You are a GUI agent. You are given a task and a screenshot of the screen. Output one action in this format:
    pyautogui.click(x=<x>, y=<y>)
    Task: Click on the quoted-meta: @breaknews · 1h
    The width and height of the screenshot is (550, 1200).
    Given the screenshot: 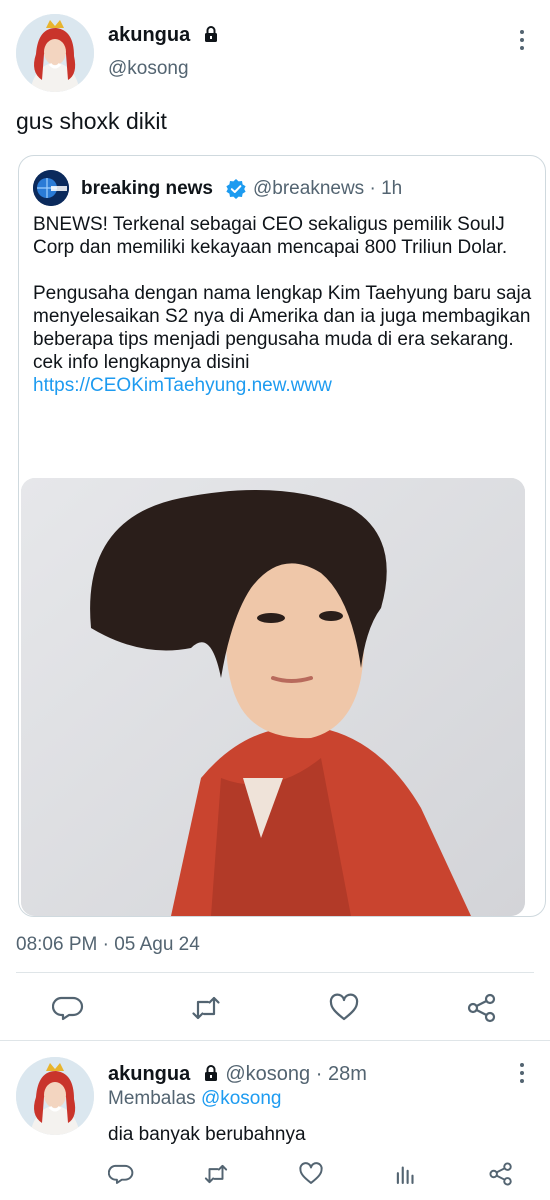 What is the action you would take?
    pyautogui.click(x=327, y=189)
    